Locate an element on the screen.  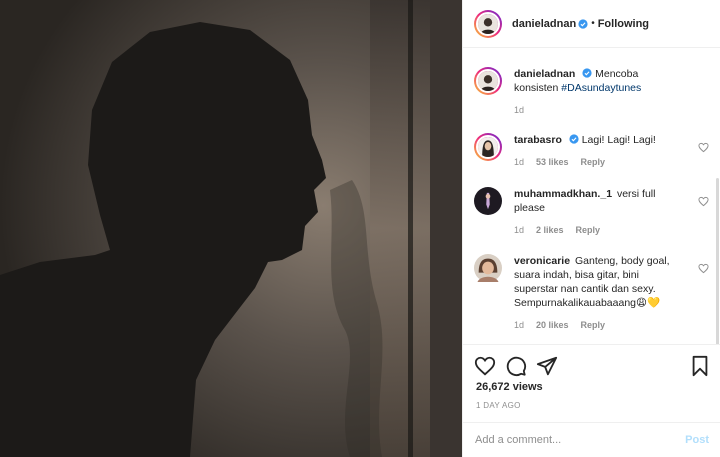
bookmark-icon is located at coordinates (700, 366).